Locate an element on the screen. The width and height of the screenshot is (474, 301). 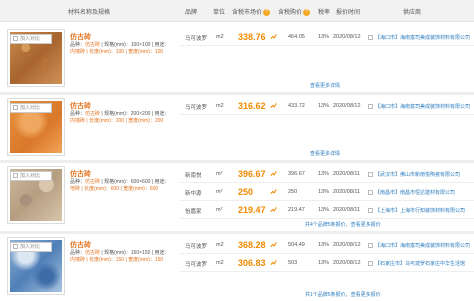
market-price: 368.28 is located at coordinates (252, 245).